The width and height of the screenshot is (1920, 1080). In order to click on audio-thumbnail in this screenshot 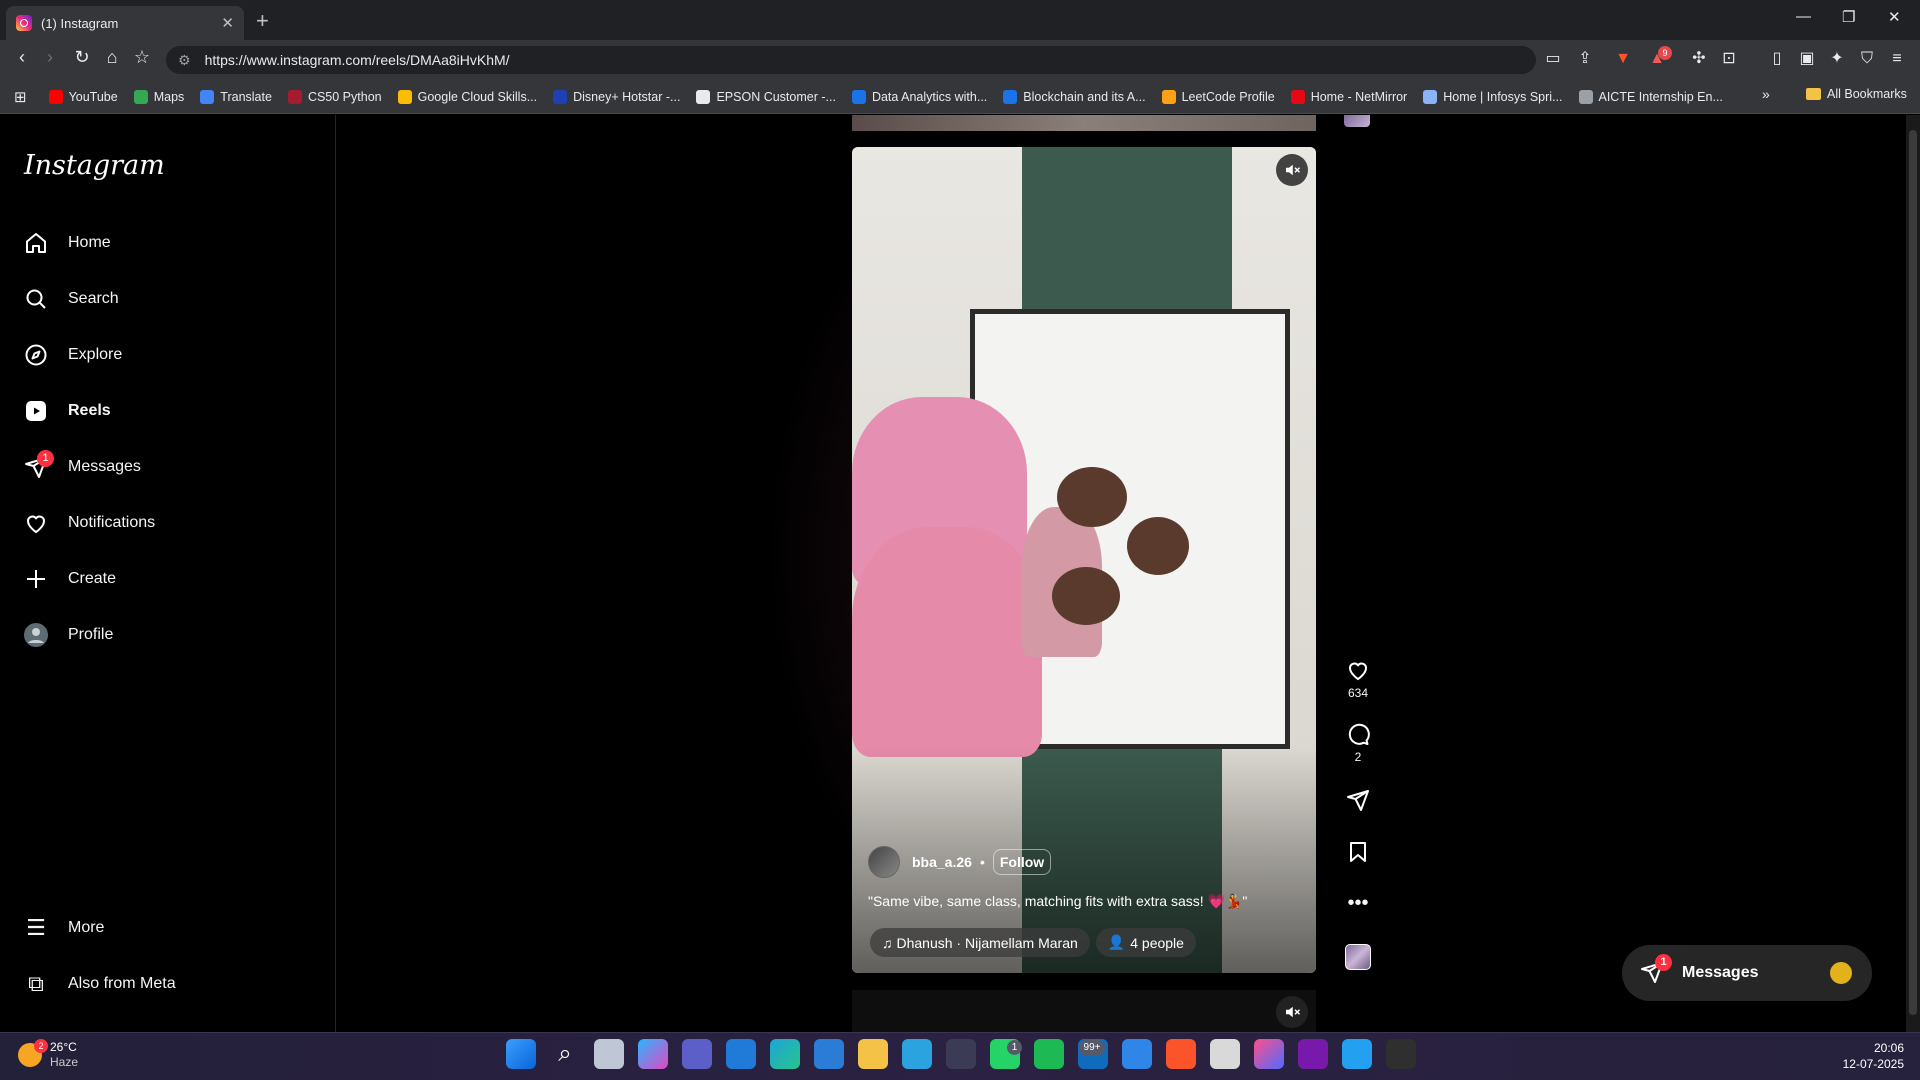, I will do `click(1358, 957)`.